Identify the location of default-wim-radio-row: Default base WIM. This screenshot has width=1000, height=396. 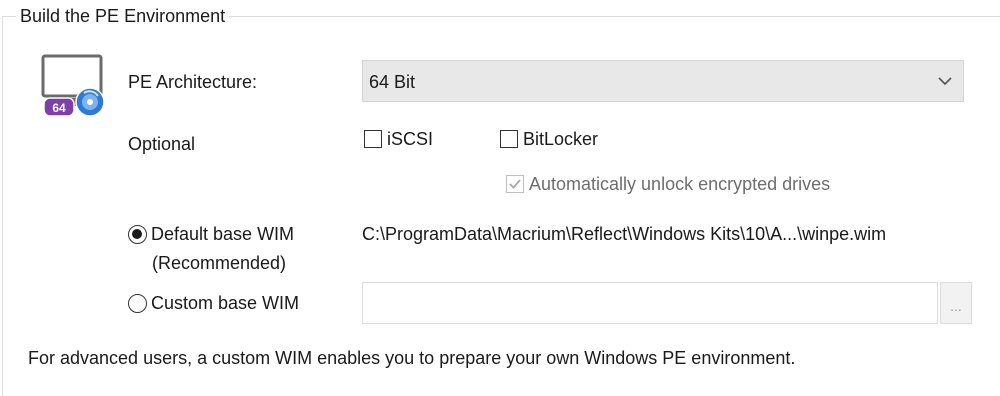
(211, 234).